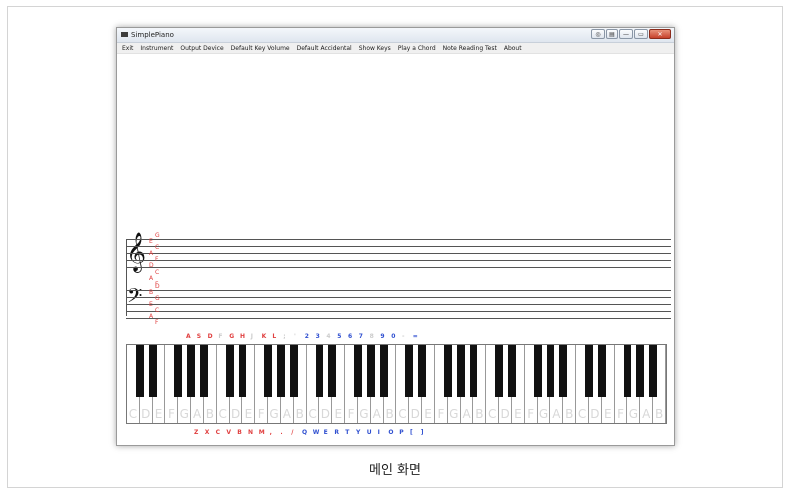 The image size is (790, 495). Describe the element at coordinates (239, 432) in the screenshot. I see `lower-key-label: B` at that location.